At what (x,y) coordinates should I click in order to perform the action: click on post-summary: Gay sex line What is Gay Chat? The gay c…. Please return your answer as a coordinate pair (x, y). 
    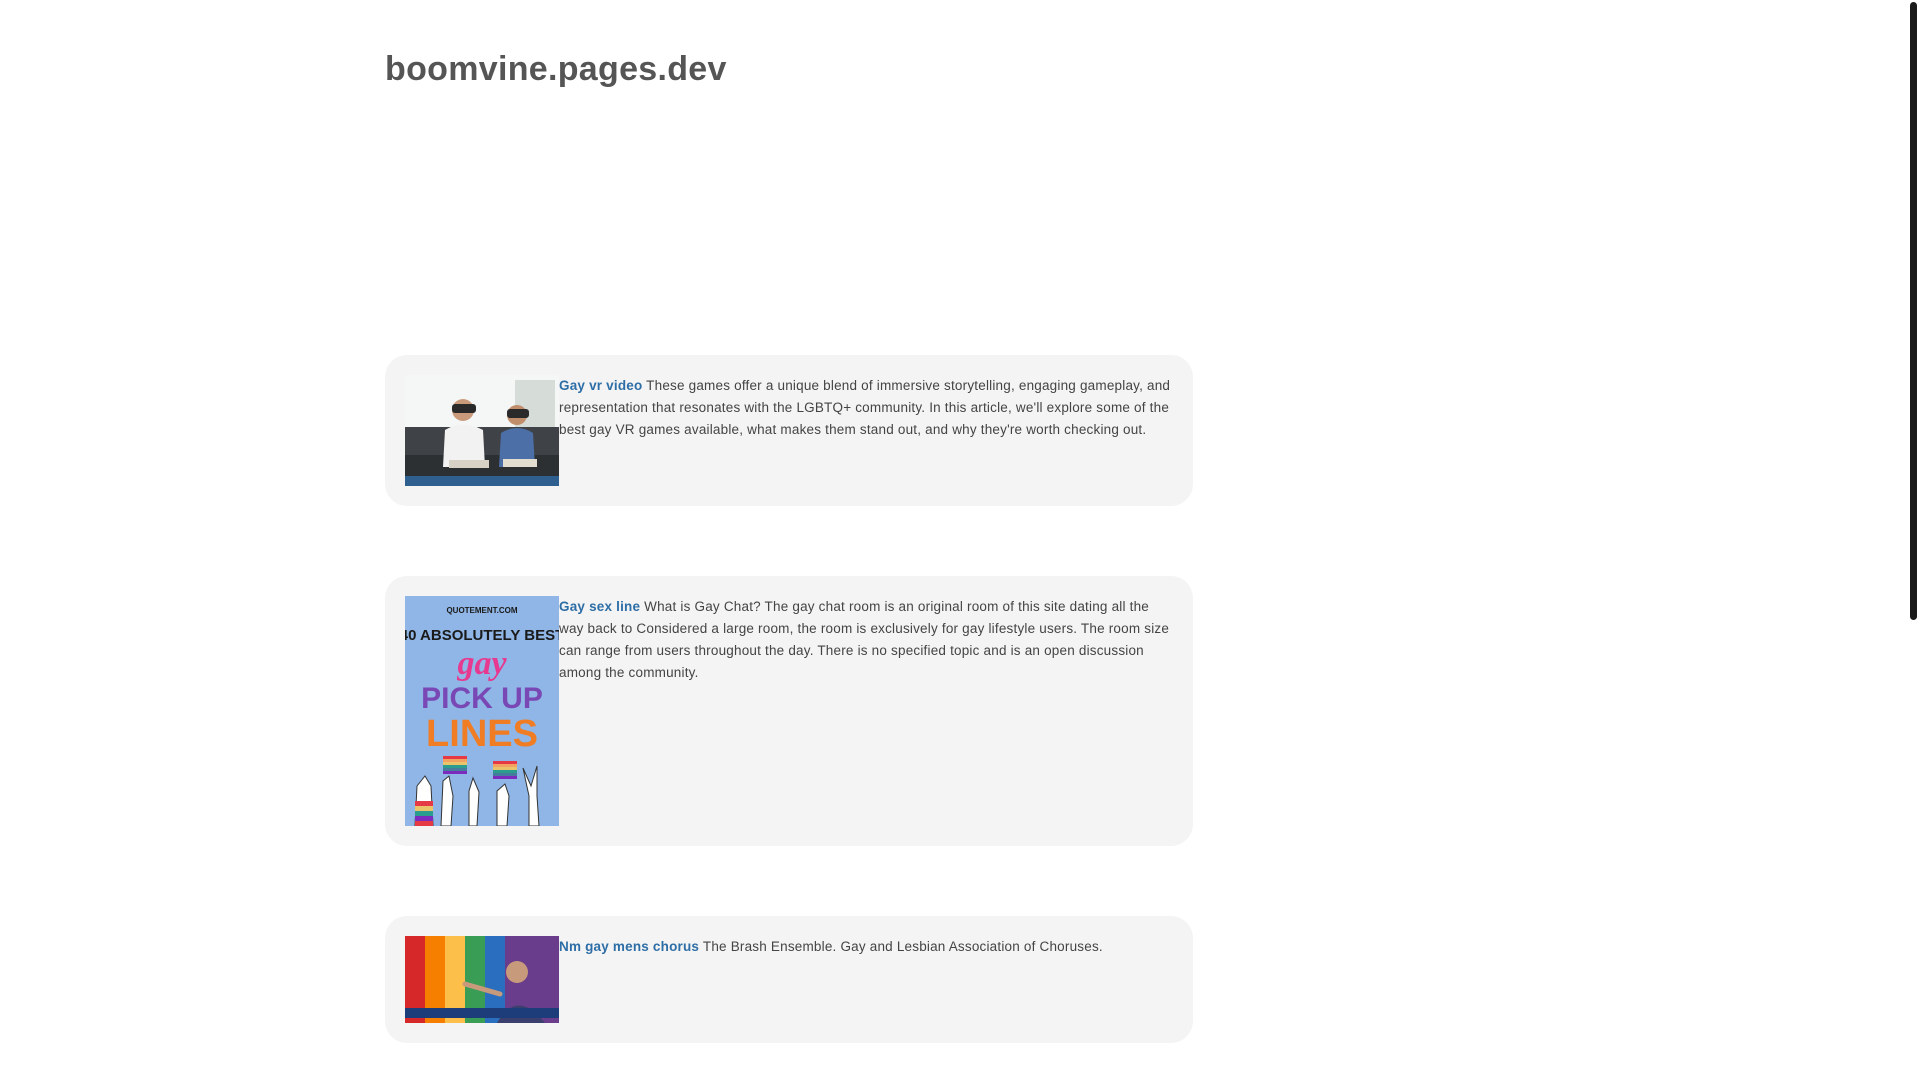
    Looking at the image, I should click on (866, 640).